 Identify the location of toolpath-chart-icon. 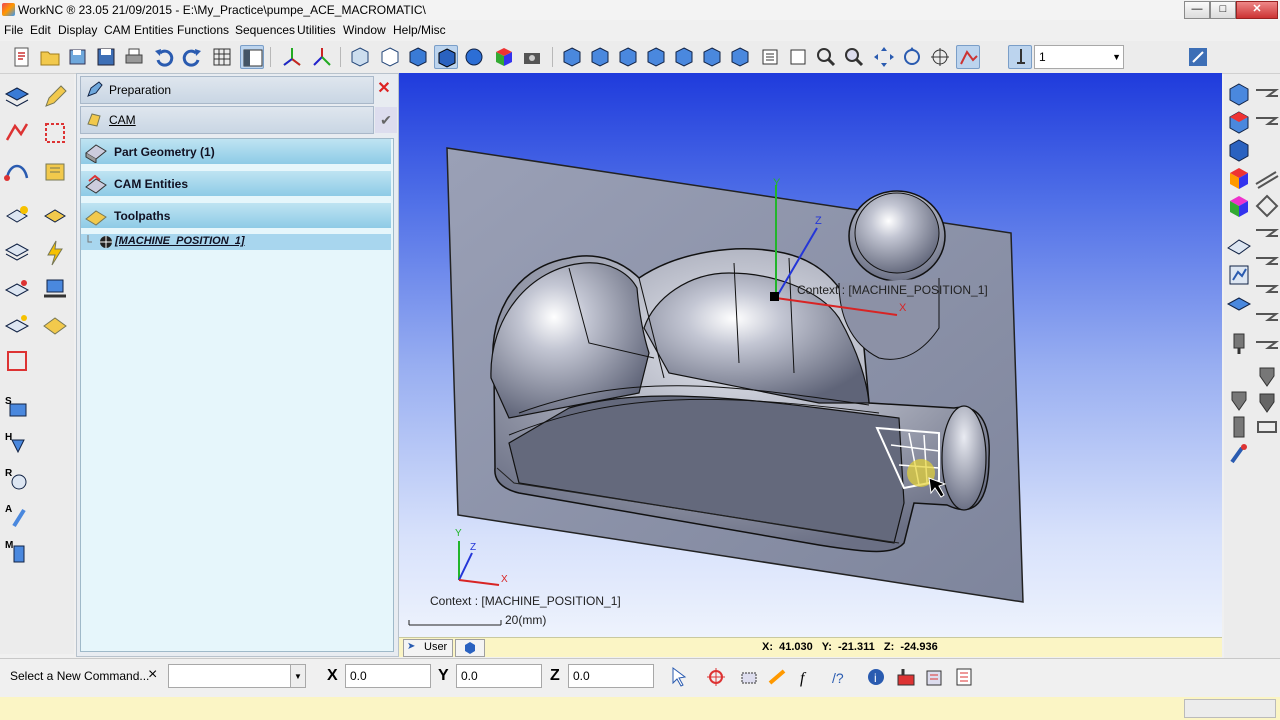
(1239, 275).